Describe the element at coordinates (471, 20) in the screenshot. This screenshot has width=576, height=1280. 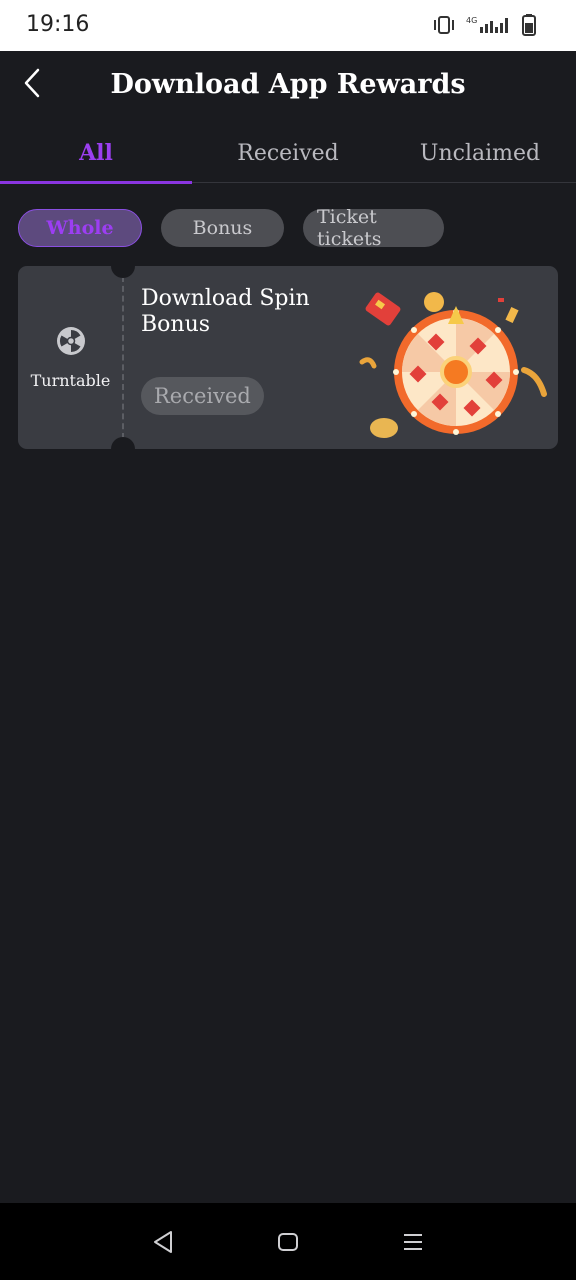
I see `network-type-label: 4G` at that location.